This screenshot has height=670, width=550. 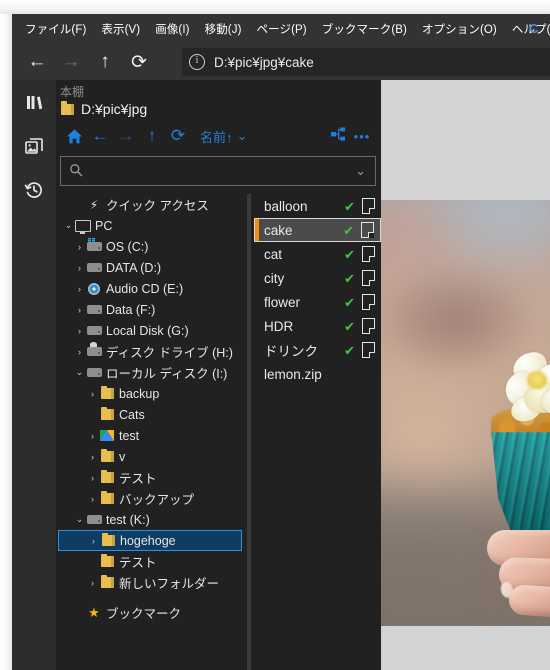 I want to click on file-name: HDR, so click(x=279, y=326).